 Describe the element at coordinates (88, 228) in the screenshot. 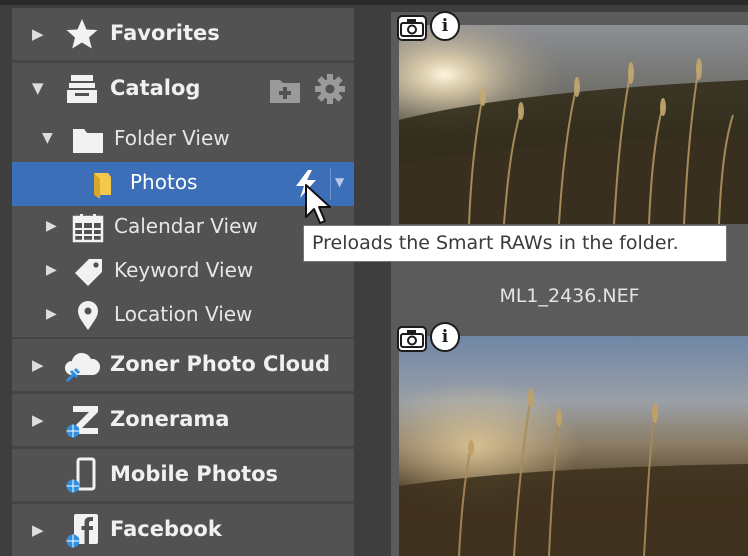

I see `calendar-icon` at that location.